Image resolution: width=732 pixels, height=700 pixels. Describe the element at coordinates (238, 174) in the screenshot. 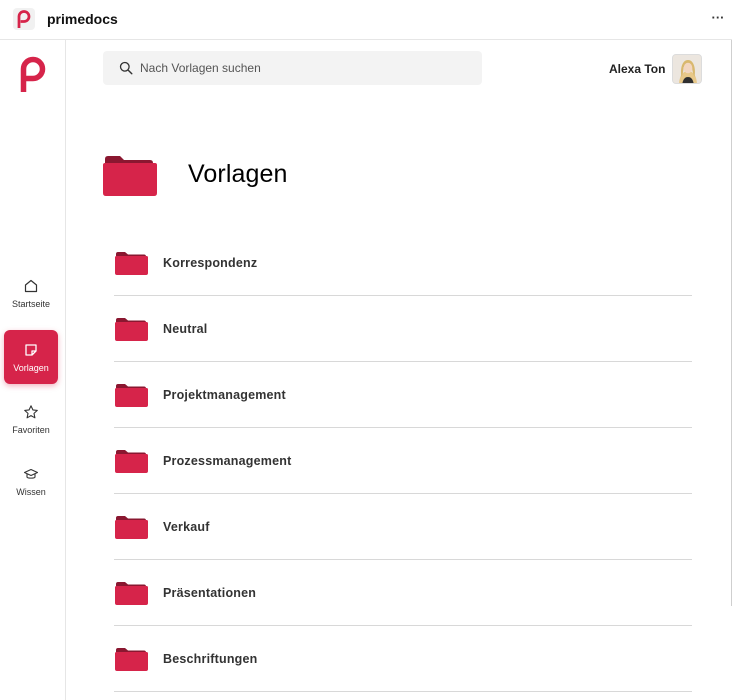

I see `page-title: Vorlagen` at that location.